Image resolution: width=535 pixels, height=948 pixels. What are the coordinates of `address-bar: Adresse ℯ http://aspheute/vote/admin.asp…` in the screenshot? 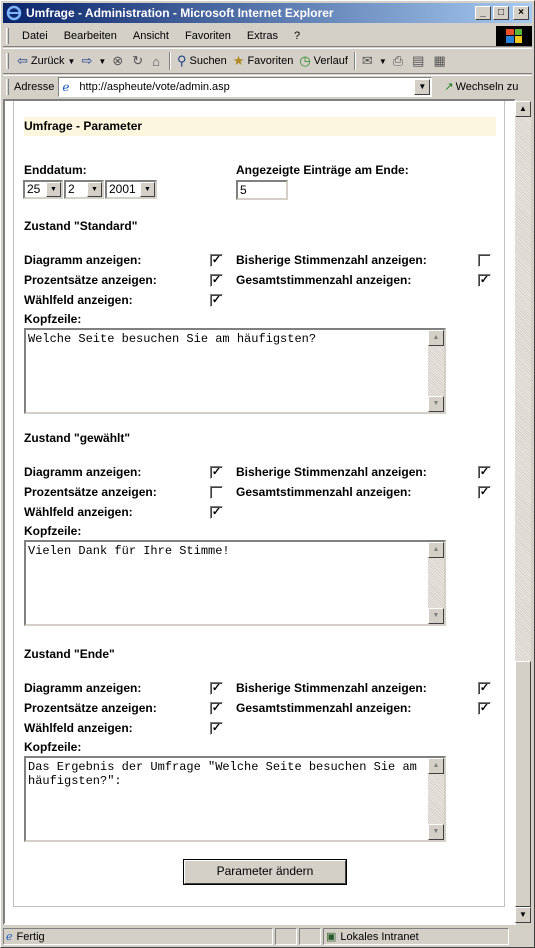 It's located at (267, 86).